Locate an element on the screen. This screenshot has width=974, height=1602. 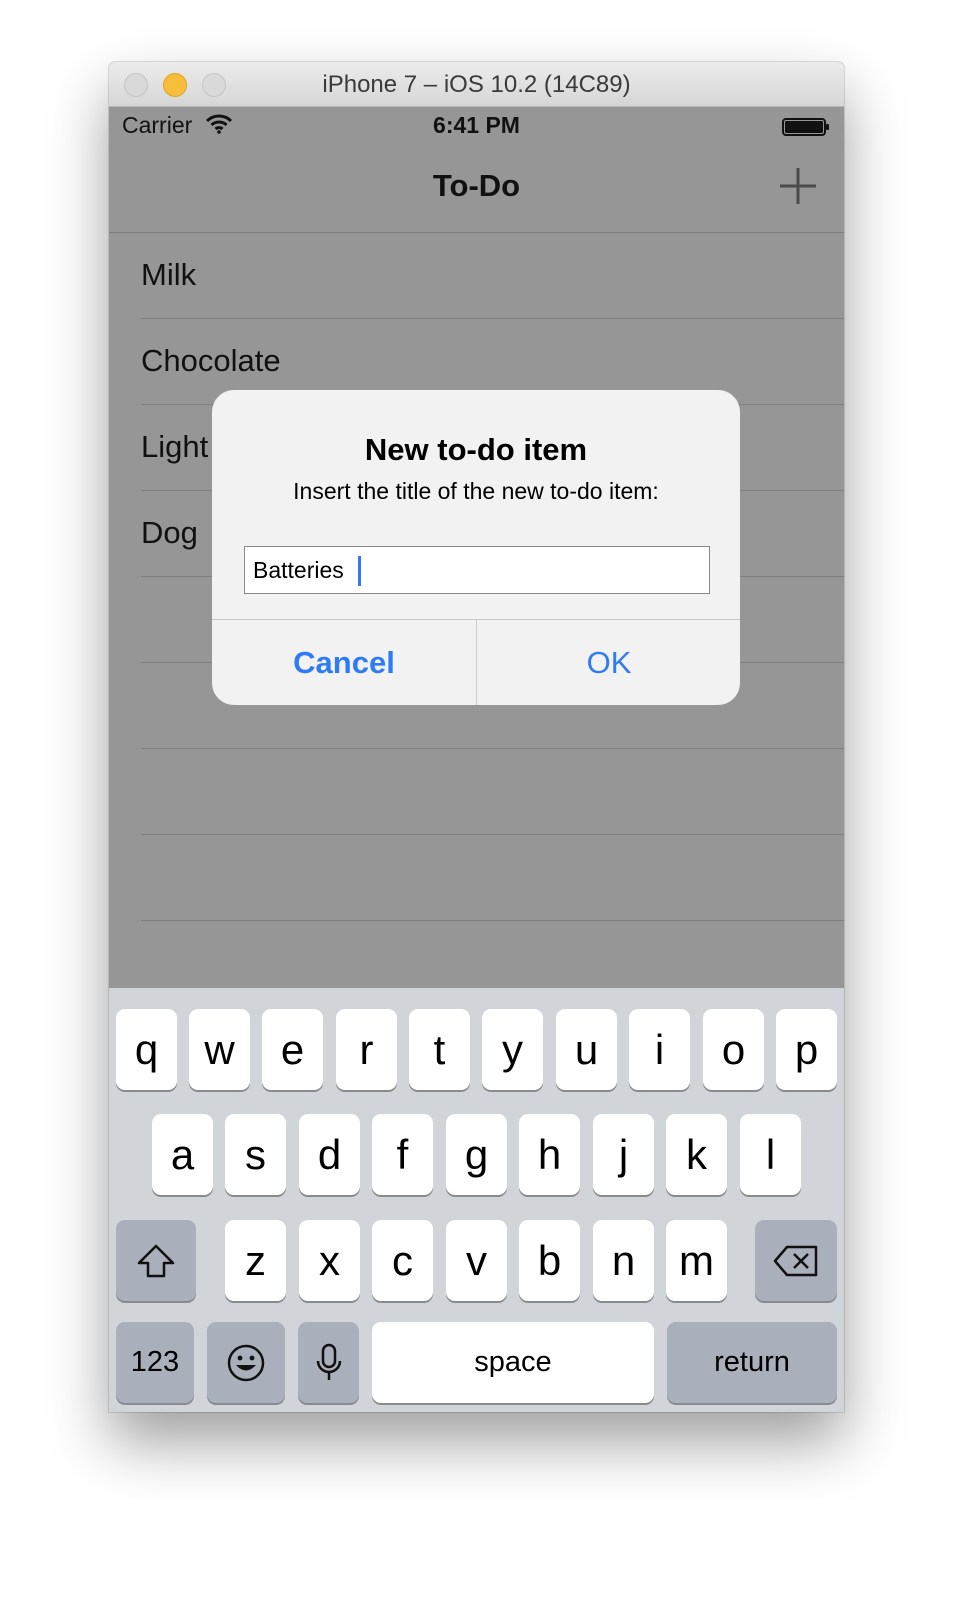
key-x: x is located at coordinates (329, 1260).